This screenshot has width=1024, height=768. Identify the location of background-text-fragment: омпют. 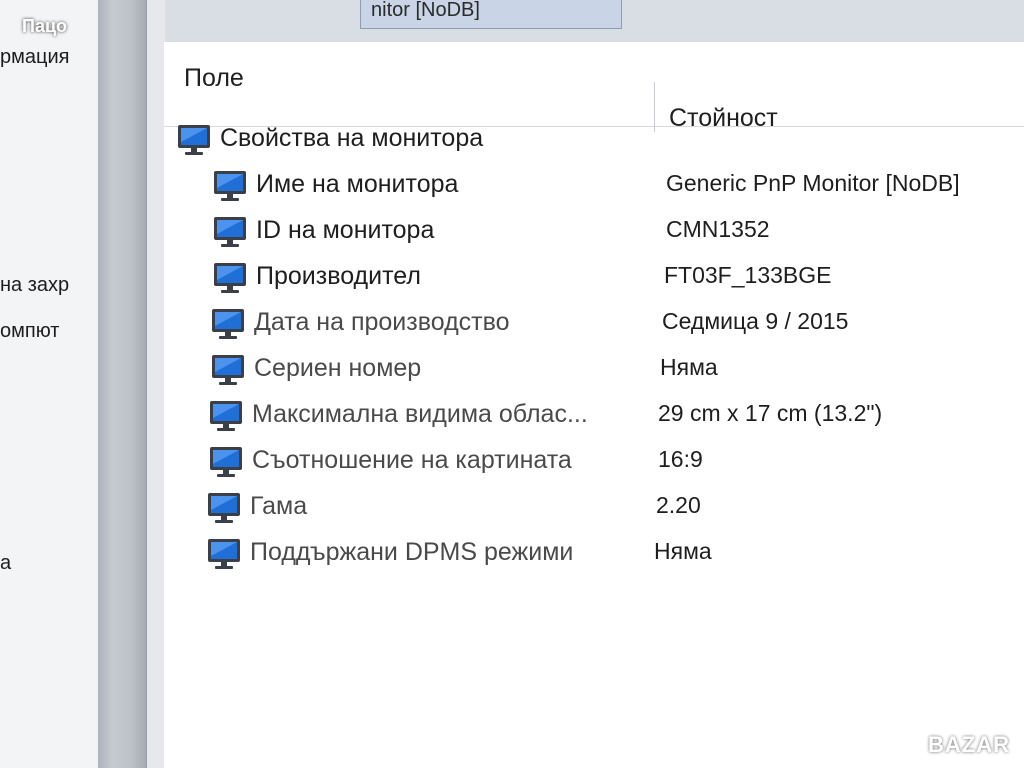
(30, 331).